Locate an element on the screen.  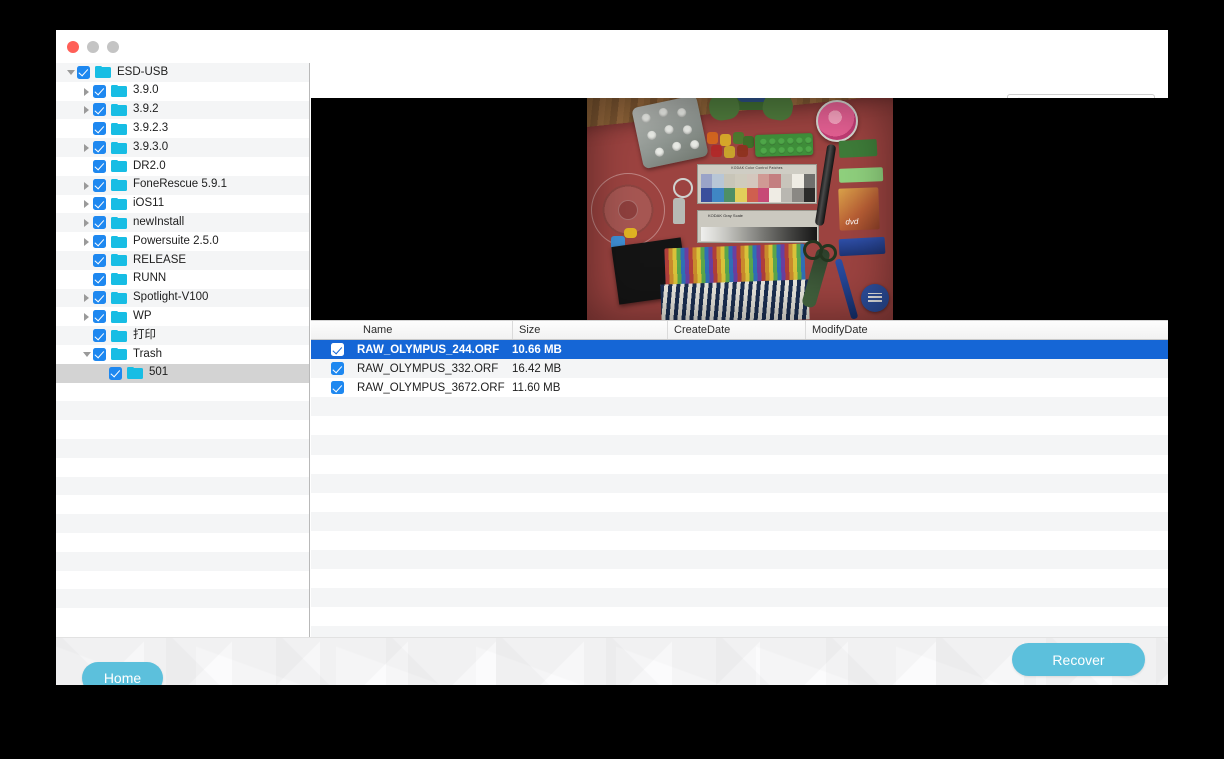
tree-item-esd-usb: ESD-USB is located at coordinates (182, 72).